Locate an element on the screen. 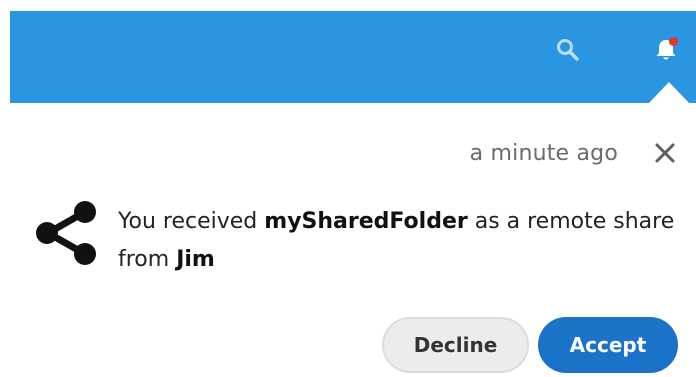 The height and width of the screenshot is (377, 696). popover-caret is located at coordinates (669, 93).